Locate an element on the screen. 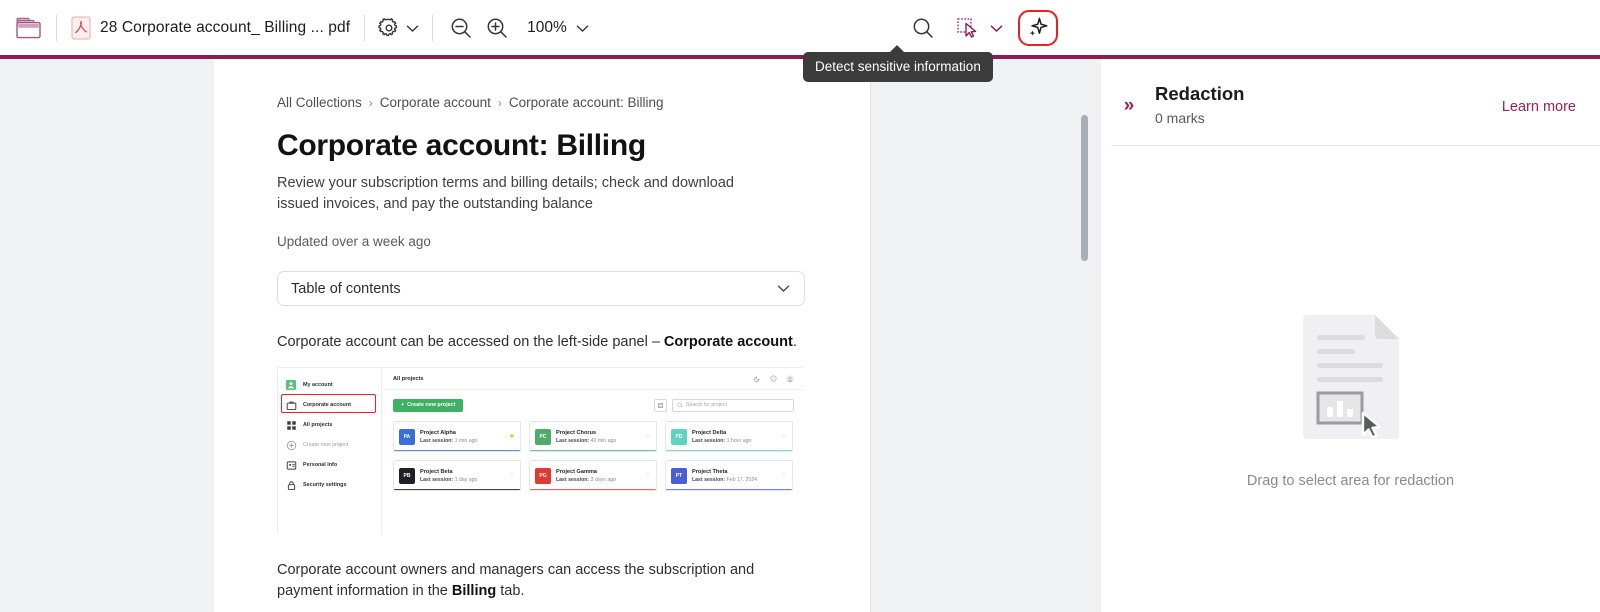 This screenshot has height=612, width=1600. project-card-text: Project Delta Last session: 1 hour ago is located at coordinates (734, 437).